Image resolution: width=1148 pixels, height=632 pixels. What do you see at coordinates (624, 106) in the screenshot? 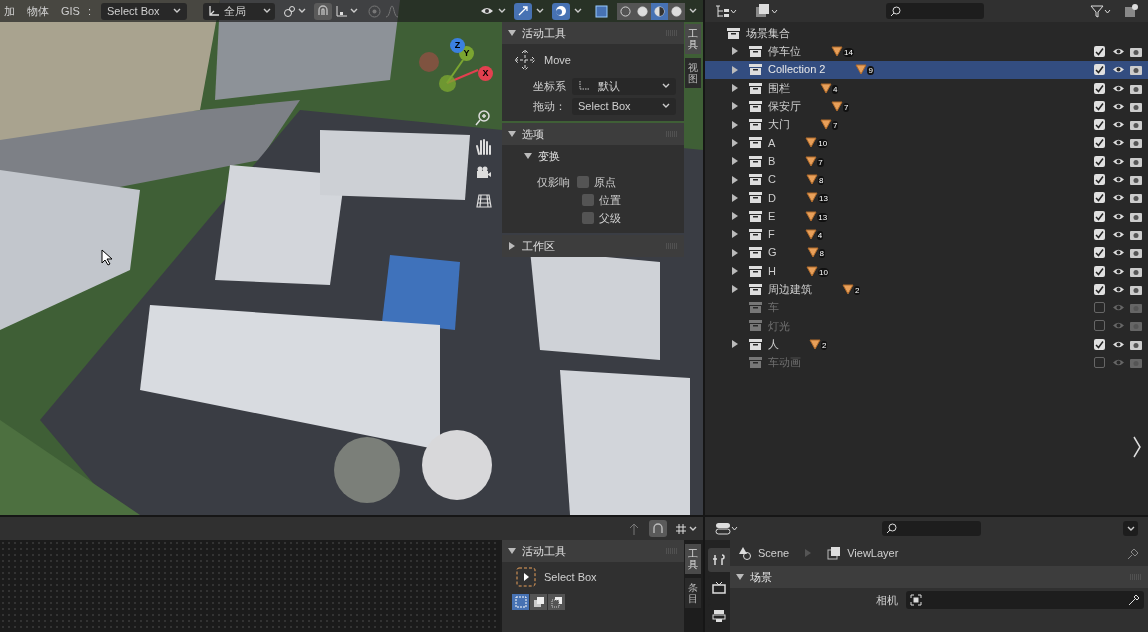
I see `tool-setting-dropdown: Select Box` at bounding box center [624, 106].